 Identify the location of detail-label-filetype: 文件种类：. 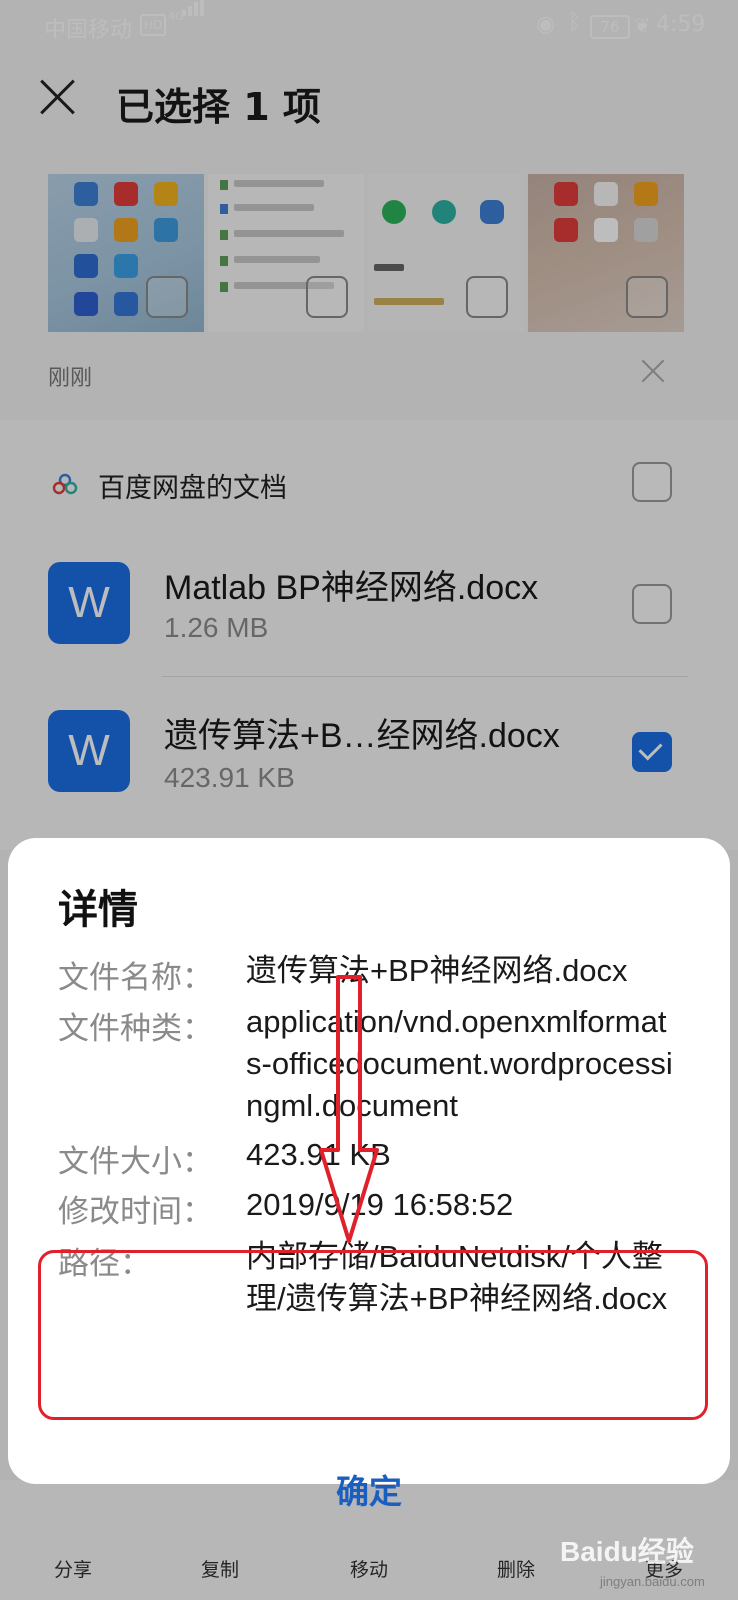
(135, 1029).